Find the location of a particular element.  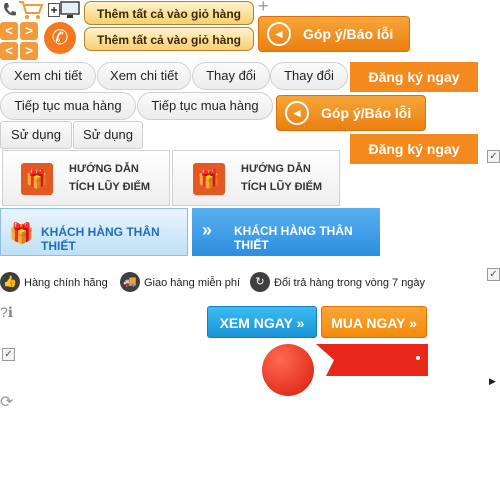

delivery-truck-icon: 🚚 is located at coordinates (130, 282).